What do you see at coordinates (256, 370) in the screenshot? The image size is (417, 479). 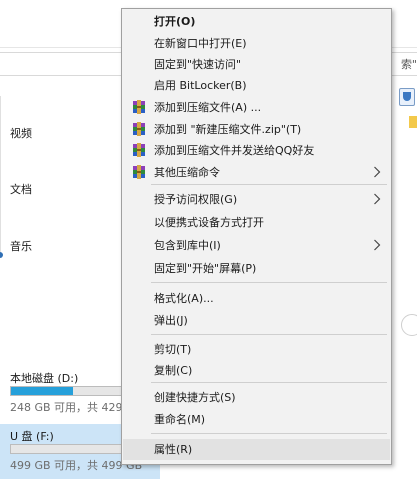 I see `menu-item-copy: 复制(C)` at bounding box center [256, 370].